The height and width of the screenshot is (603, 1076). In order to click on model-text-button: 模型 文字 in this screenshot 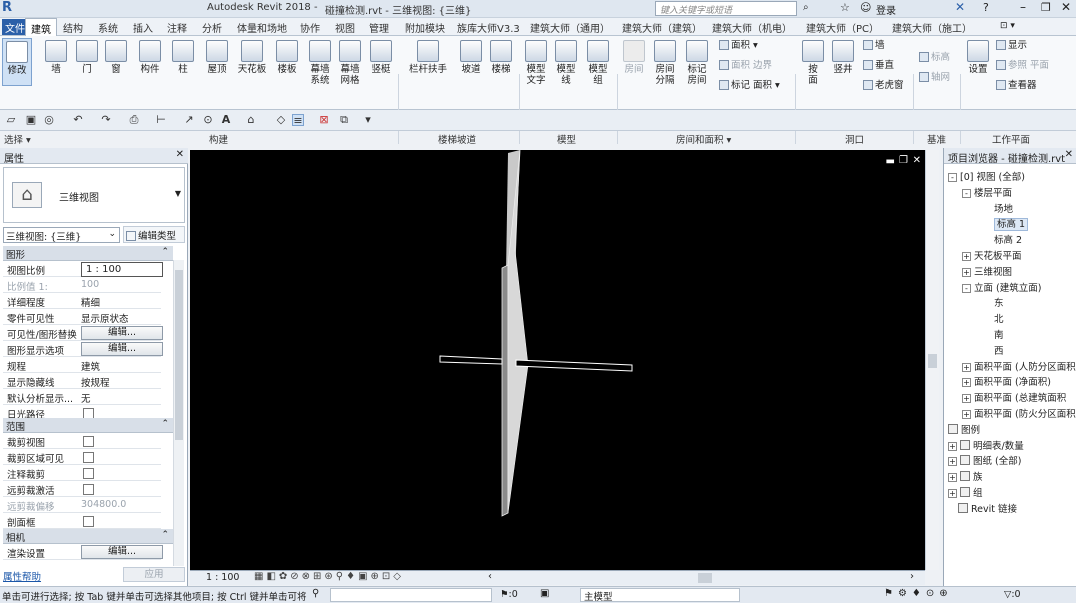, I will do `click(536, 63)`.